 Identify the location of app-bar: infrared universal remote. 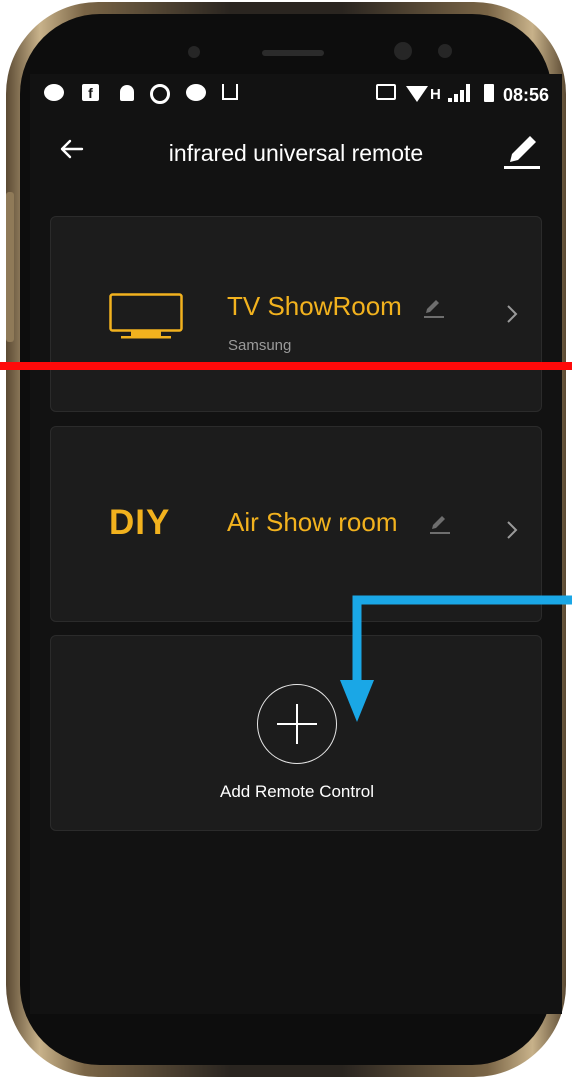
(296, 152).